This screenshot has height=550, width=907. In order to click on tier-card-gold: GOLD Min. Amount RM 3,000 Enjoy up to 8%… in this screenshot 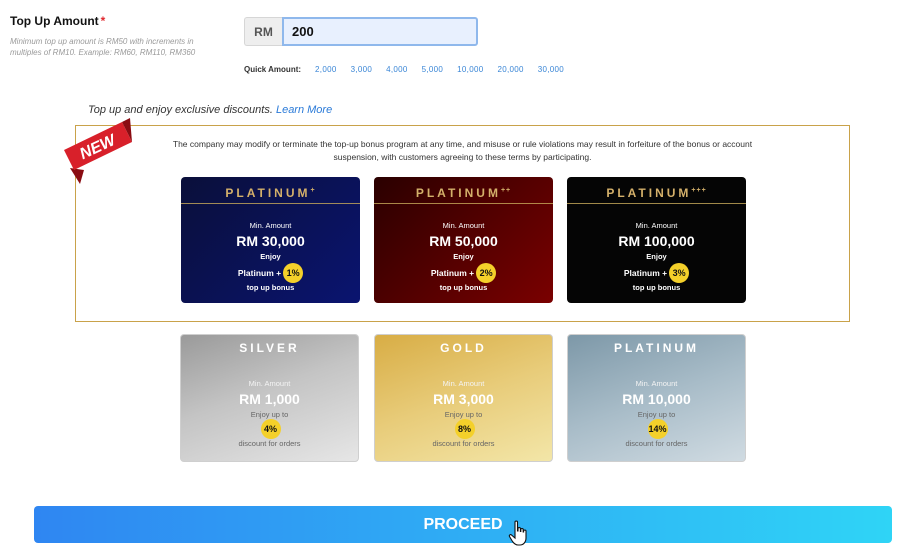, I will do `click(463, 398)`.